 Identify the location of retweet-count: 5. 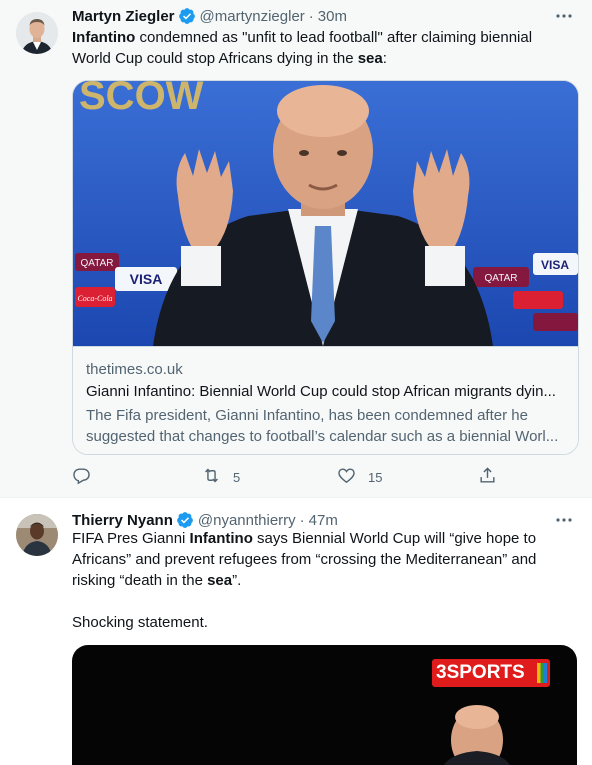
(237, 477).